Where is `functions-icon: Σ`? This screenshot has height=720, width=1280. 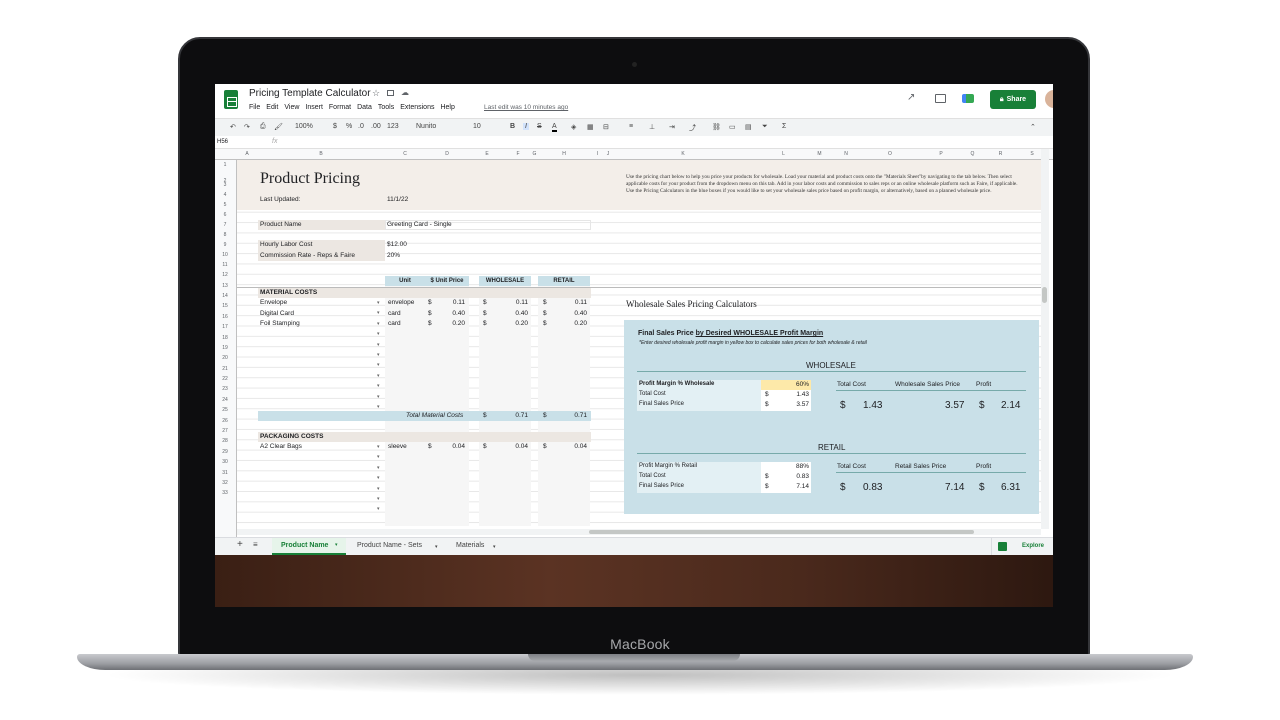
functions-icon: Σ is located at coordinates (784, 126).